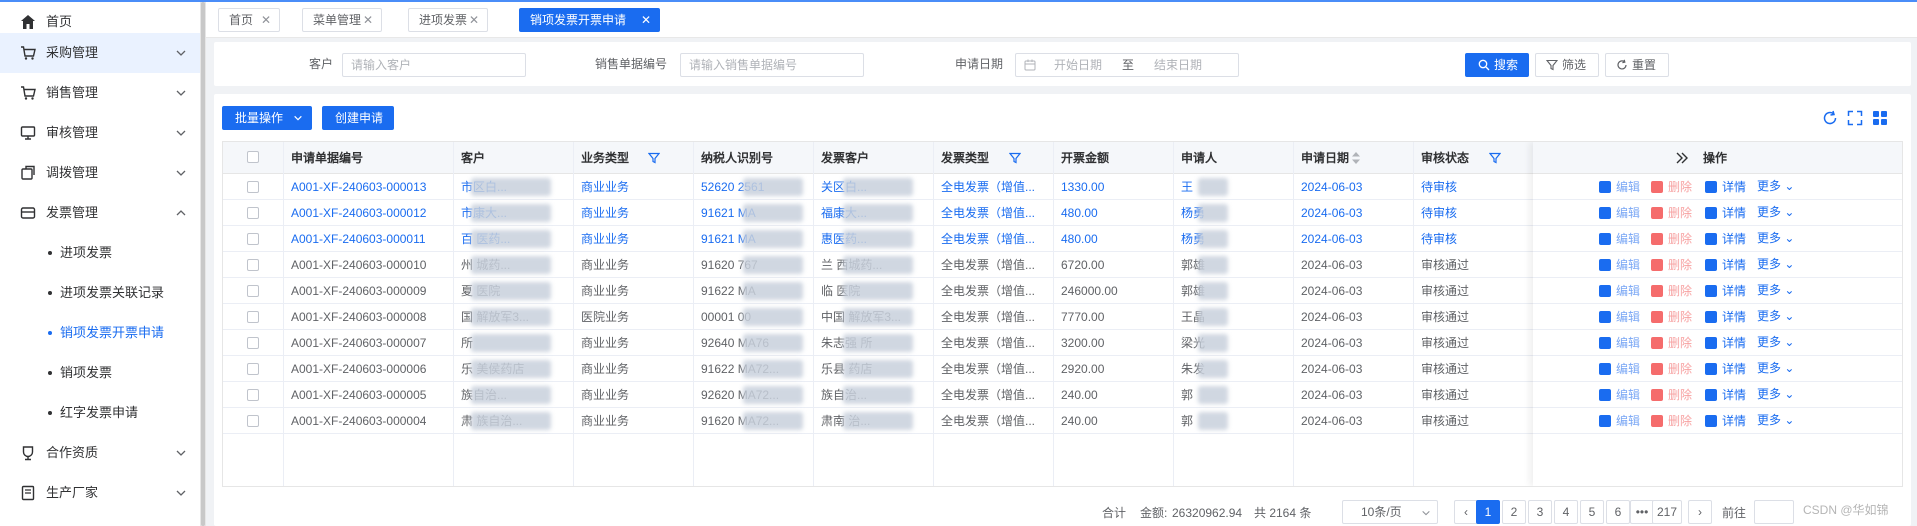 The height and width of the screenshot is (526, 1917). Describe the element at coordinates (1855, 118) in the screenshot. I see `fullscreen-icon` at that location.